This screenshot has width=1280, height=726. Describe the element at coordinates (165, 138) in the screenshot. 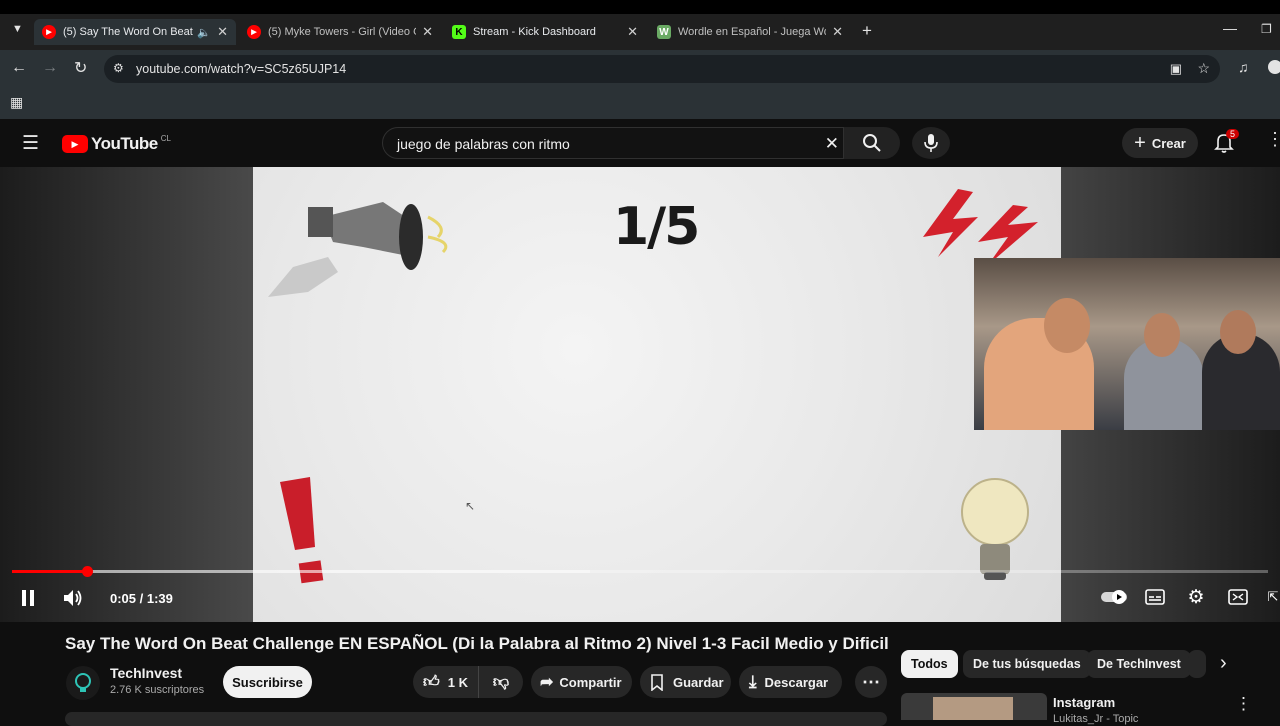

I see `country-code: CL` at that location.